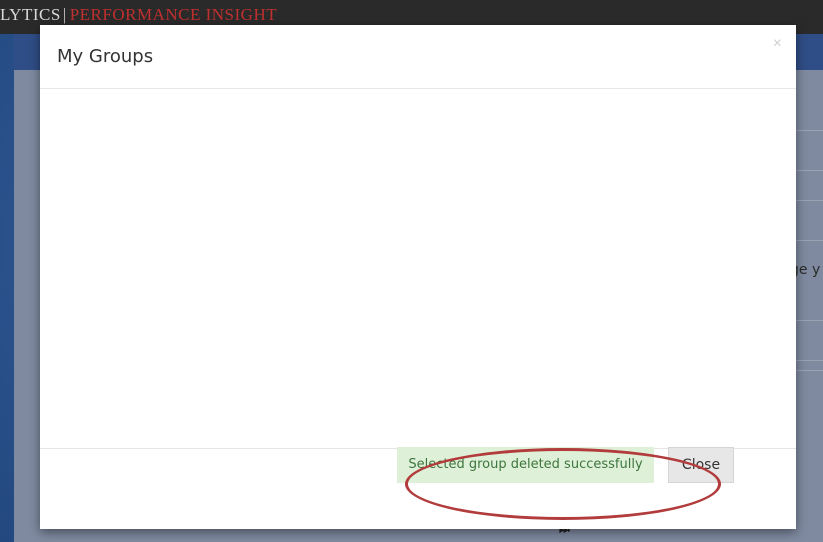 This screenshot has width=823, height=542. What do you see at coordinates (105, 56) in the screenshot?
I see `modal-title: My Groups` at bounding box center [105, 56].